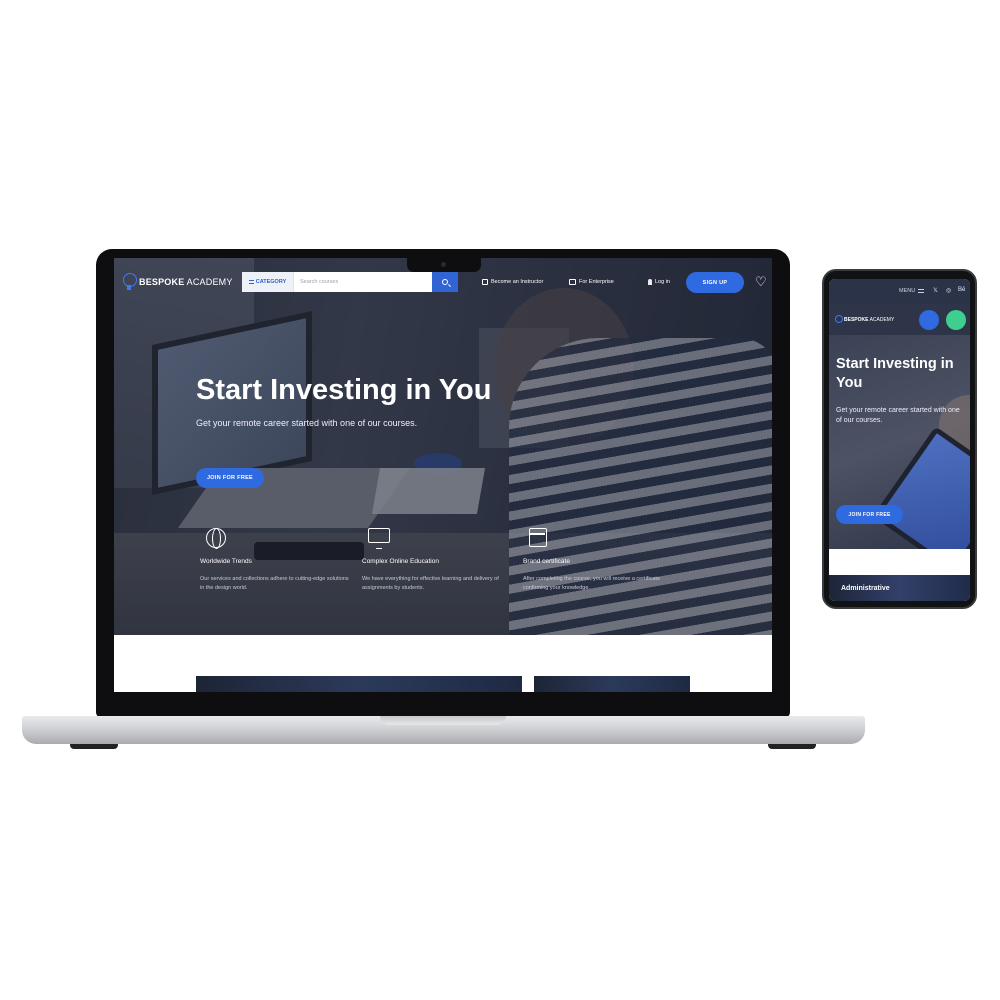  Describe the element at coordinates (865, 588) in the screenshot. I see `course-card-title: Administrative` at that location.